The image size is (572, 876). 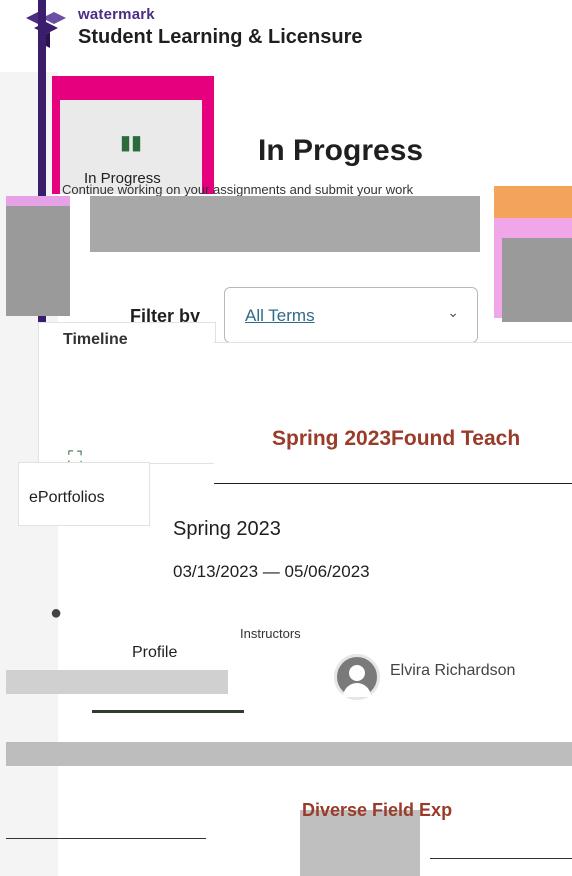 I want to click on nav-item-eportfolios-label: ePortfolios, so click(x=67, y=497).